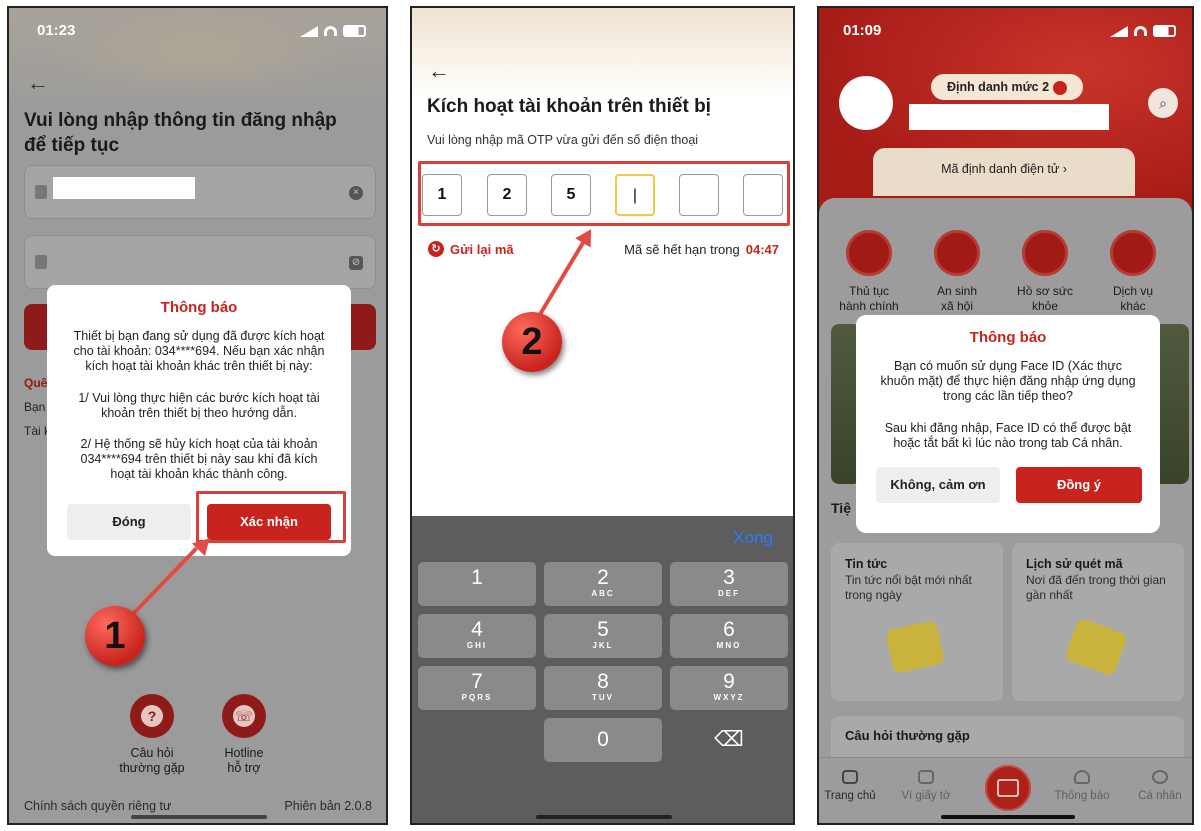  I want to click on key-digit: 7, so click(477, 681).